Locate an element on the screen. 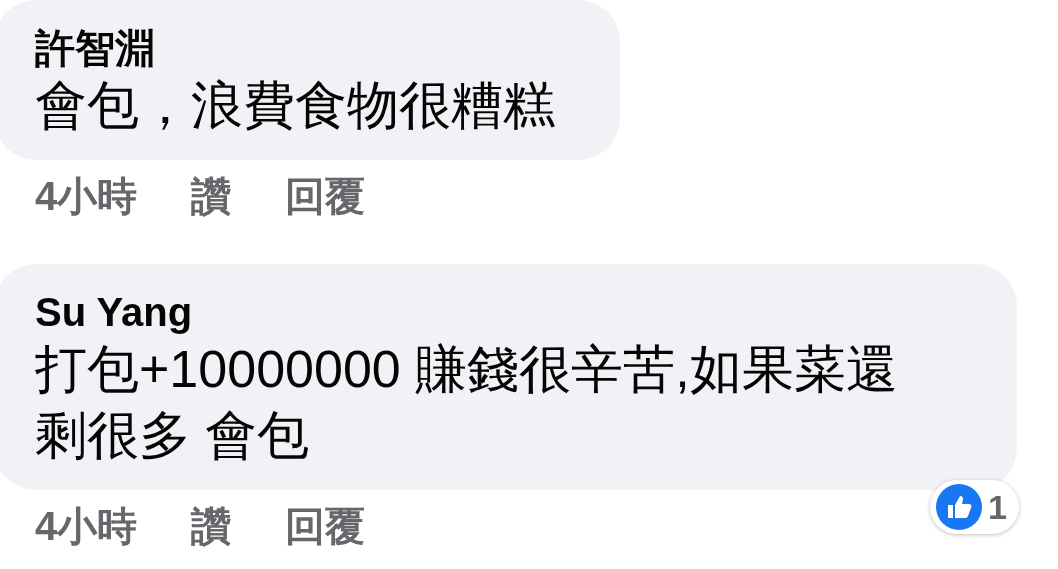 The image size is (1058, 569). commenter-name: Su Yang is located at coordinates (114, 312).